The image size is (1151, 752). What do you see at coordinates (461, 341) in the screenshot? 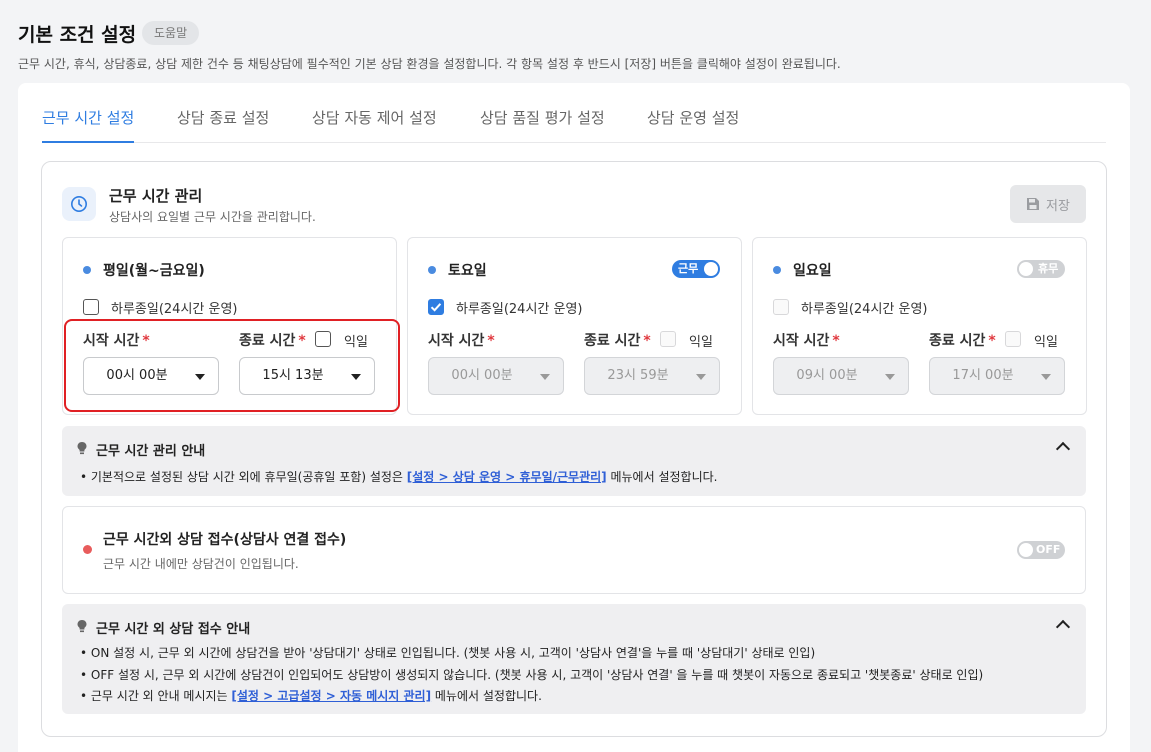
I see `saturday-start-label: 시작 시간 *` at bounding box center [461, 341].